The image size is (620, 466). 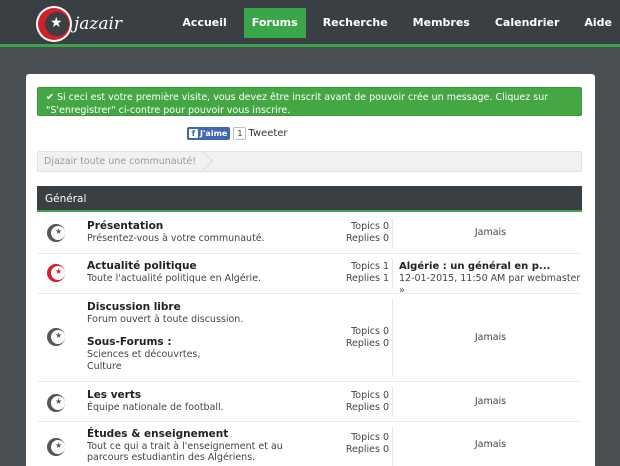 I want to click on nav-calendrier: Calendrier, so click(x=527, y=23).